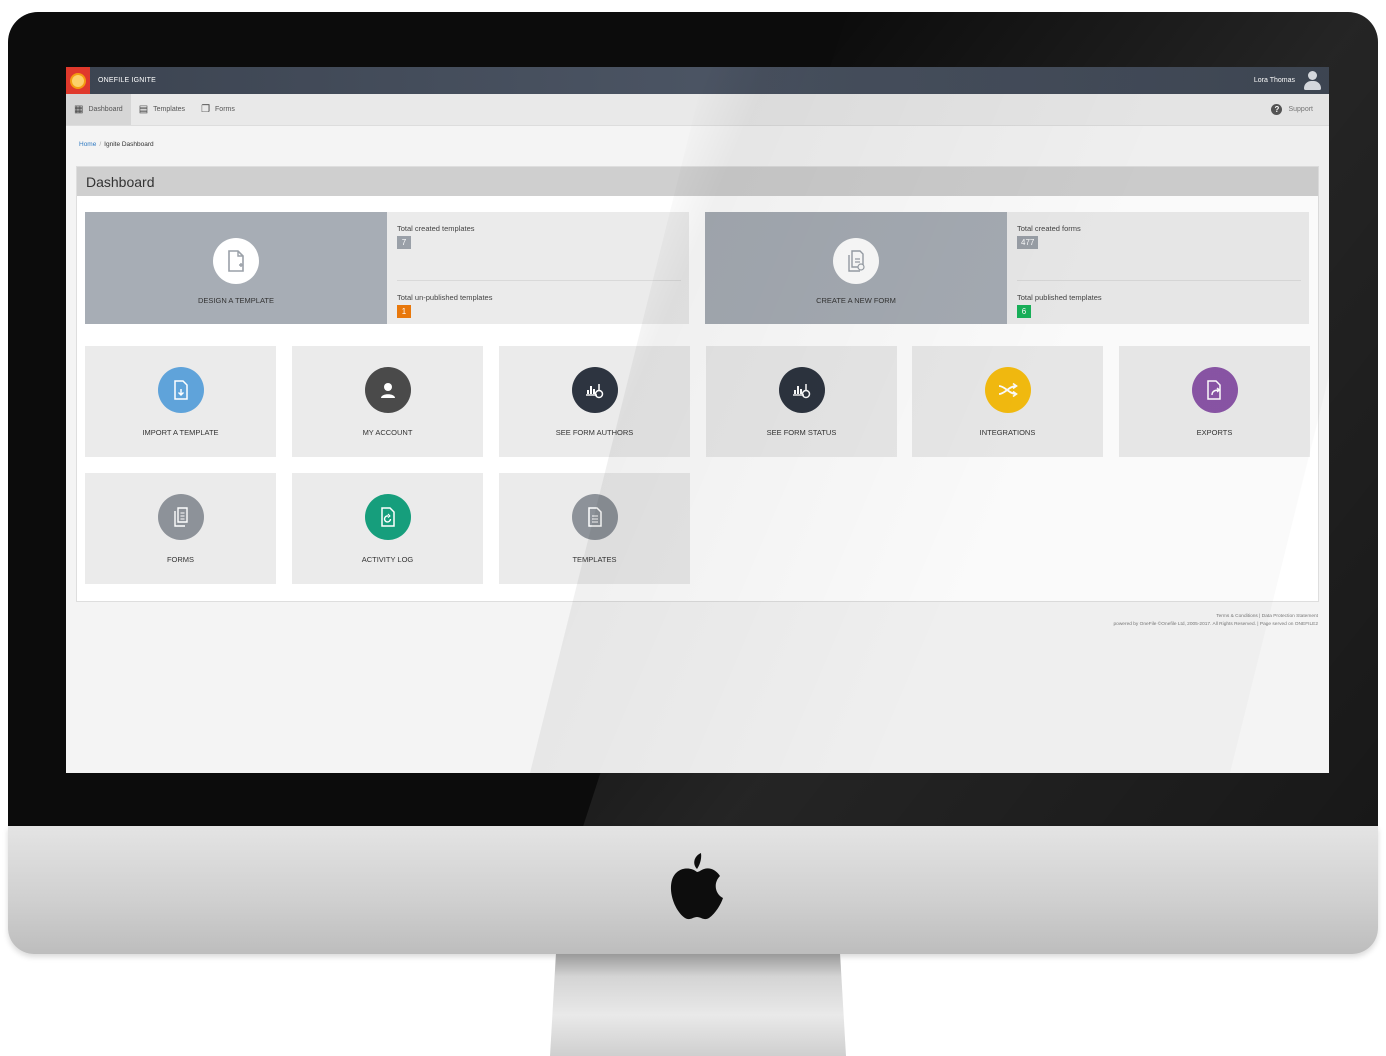 Image resolution: width=1386 pixels, height=1056 pixels. I want to click on tile-label: IMPORT A TEMPLATE, so click(180, 432).